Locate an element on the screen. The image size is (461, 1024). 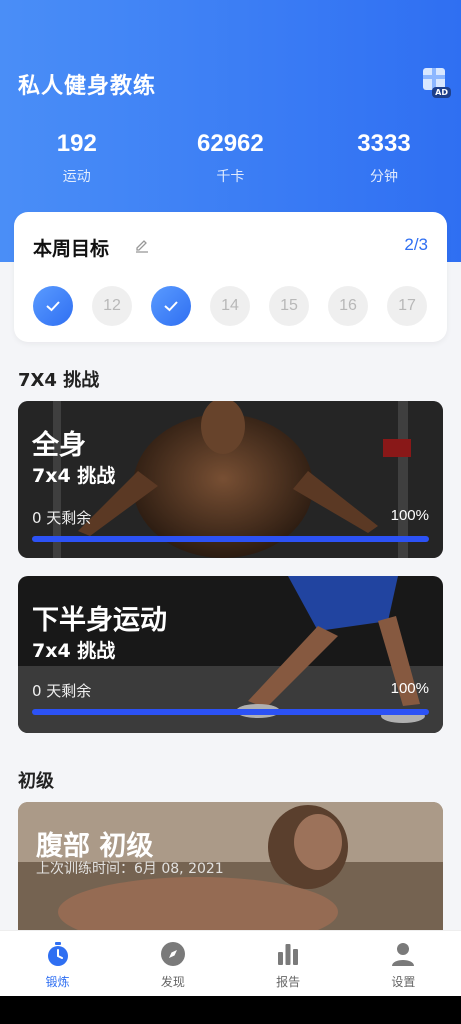
day-circle: 16 is located at coordinates (348, 306).